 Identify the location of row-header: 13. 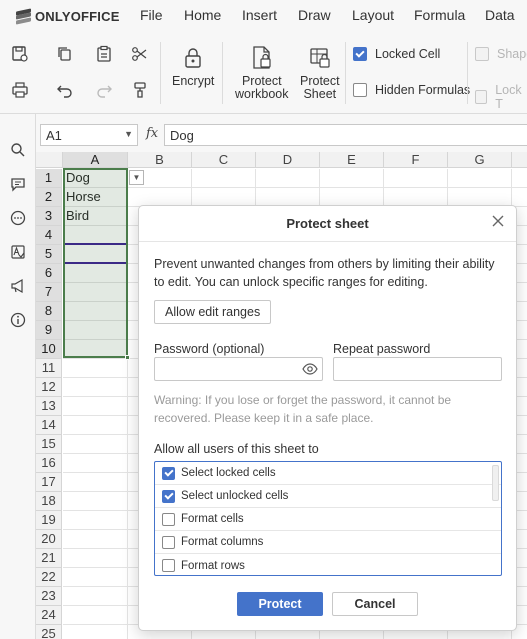
(49, 406).